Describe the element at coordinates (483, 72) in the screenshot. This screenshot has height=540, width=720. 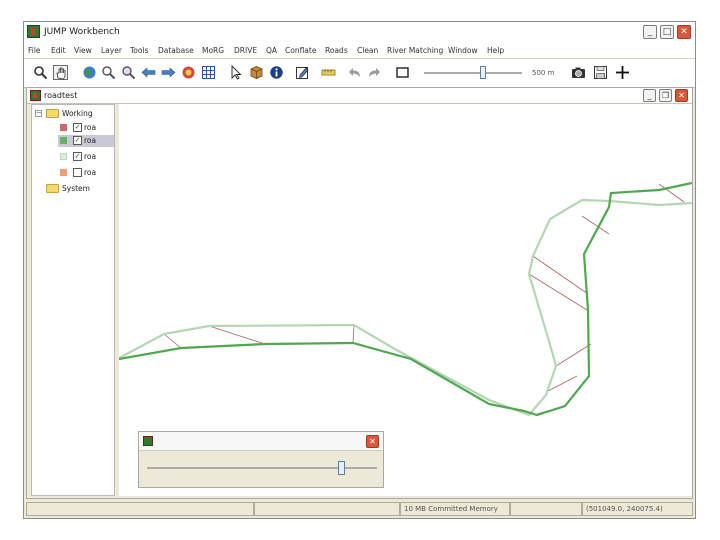
I see `zoom-slider-thumb` at that location.